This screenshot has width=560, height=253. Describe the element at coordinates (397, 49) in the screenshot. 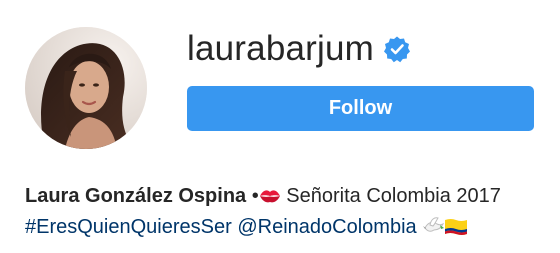

I see `verified-badge-icon` at that location.